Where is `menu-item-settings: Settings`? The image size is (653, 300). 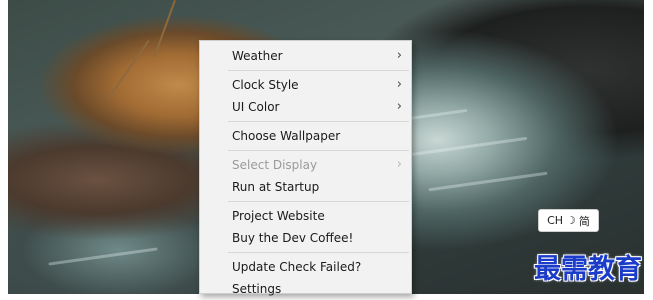 menu-item-settings: Settings is located at coordinates (305, 289).